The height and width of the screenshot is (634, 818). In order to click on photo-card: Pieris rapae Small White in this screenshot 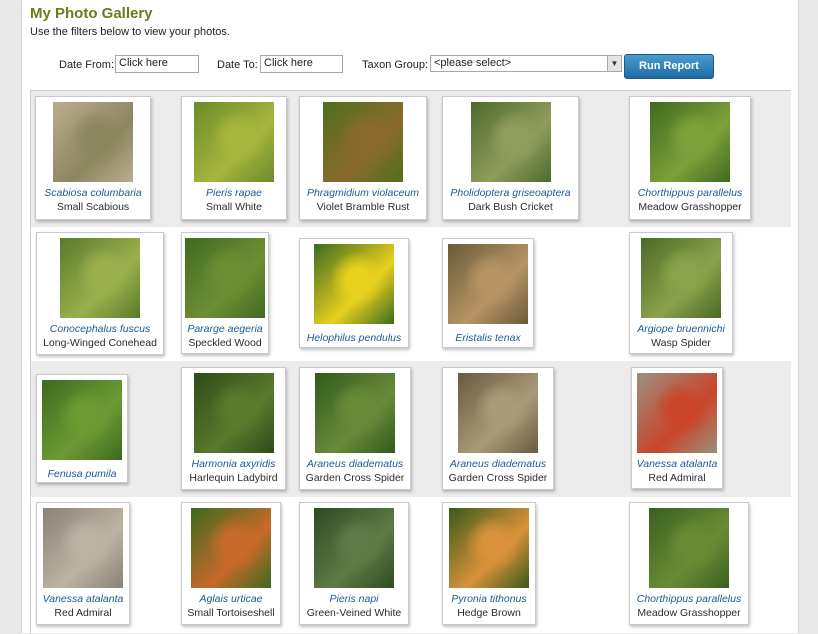, I will do `click(234, 158)`.